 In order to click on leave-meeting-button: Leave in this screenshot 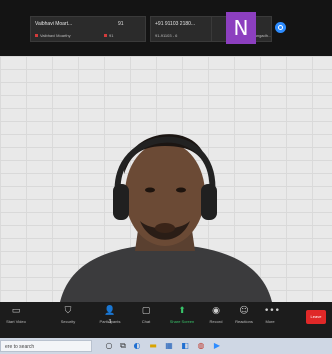, I will do `click(316, 317)`.